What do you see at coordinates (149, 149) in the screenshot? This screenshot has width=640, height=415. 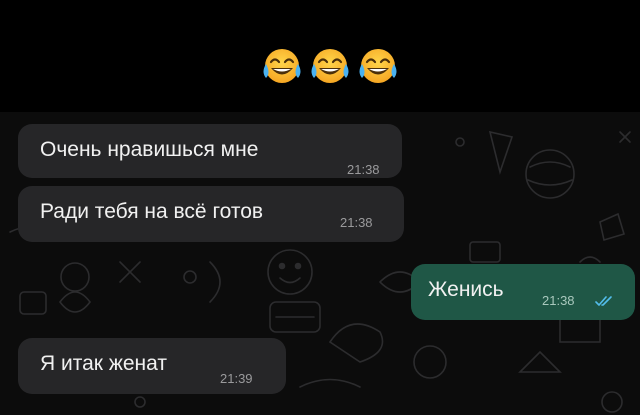 I see `message-text: Очень нравишься мне` at bounding box center [149, 149].